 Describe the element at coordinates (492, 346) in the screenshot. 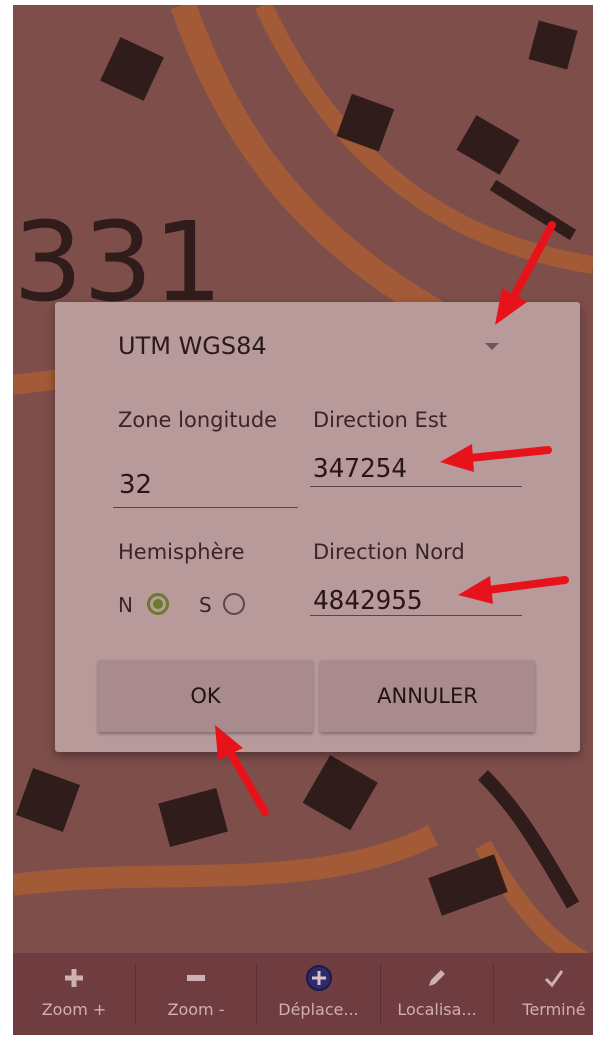

I see `dropdown-arrow-icon` at that location.